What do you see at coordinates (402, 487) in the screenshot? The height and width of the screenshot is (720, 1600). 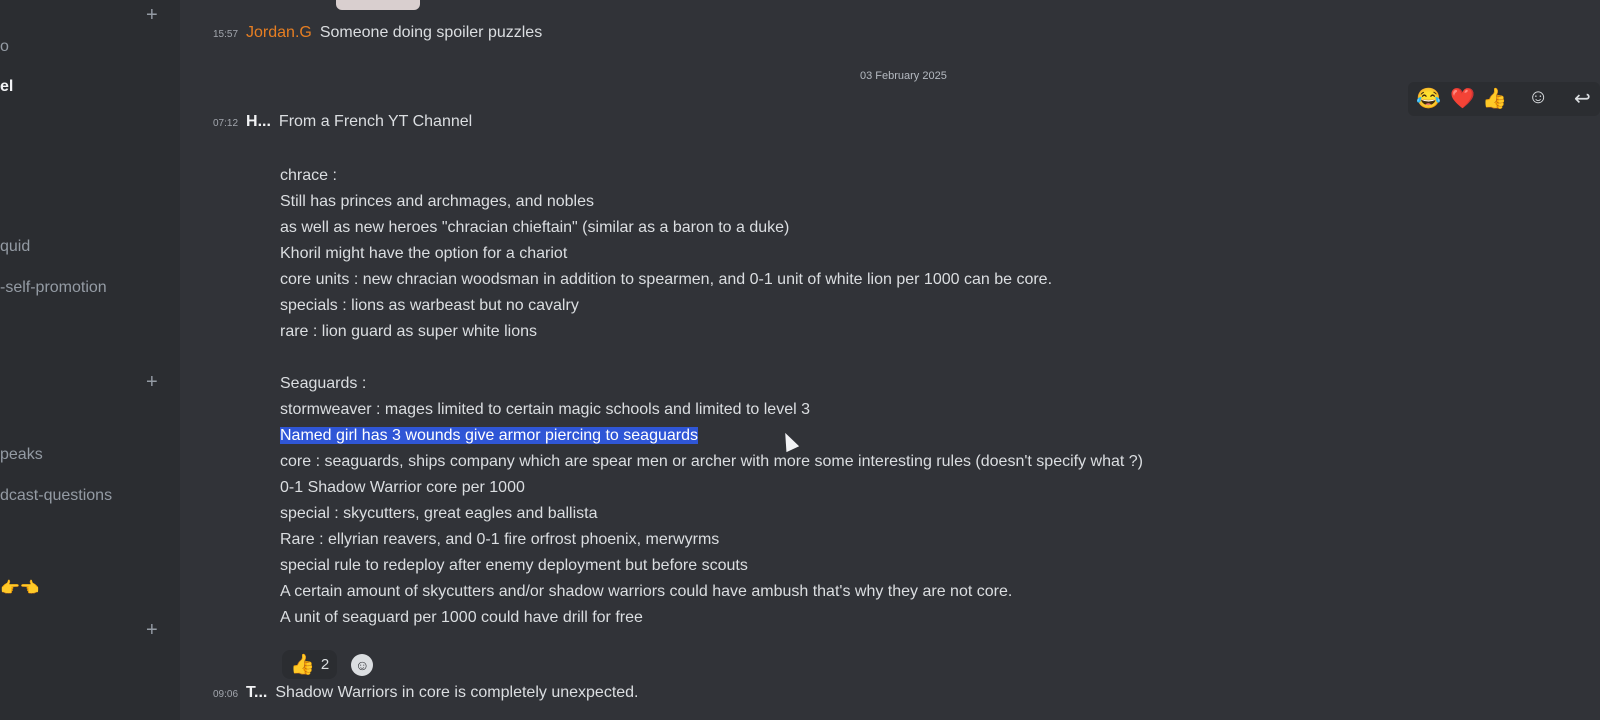 I see `body-line: 0-1 Shadow Warrior core per 1000` at bounding box center [402, 487].